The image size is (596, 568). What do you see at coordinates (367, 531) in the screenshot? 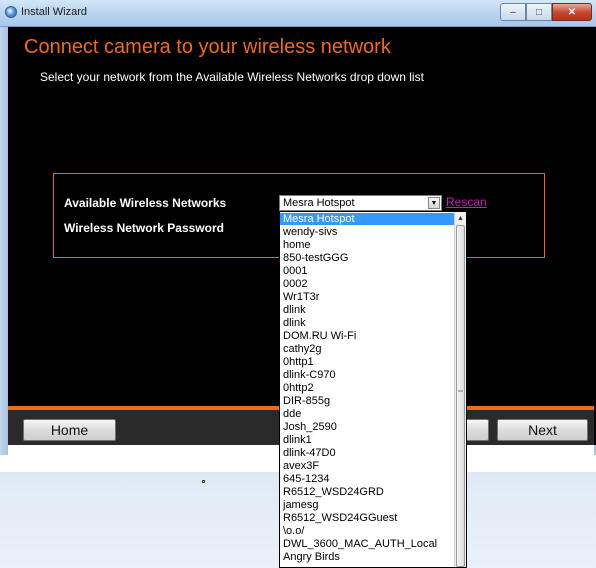
I see `network-option: \o.o/` at bounding box center [367, 531].